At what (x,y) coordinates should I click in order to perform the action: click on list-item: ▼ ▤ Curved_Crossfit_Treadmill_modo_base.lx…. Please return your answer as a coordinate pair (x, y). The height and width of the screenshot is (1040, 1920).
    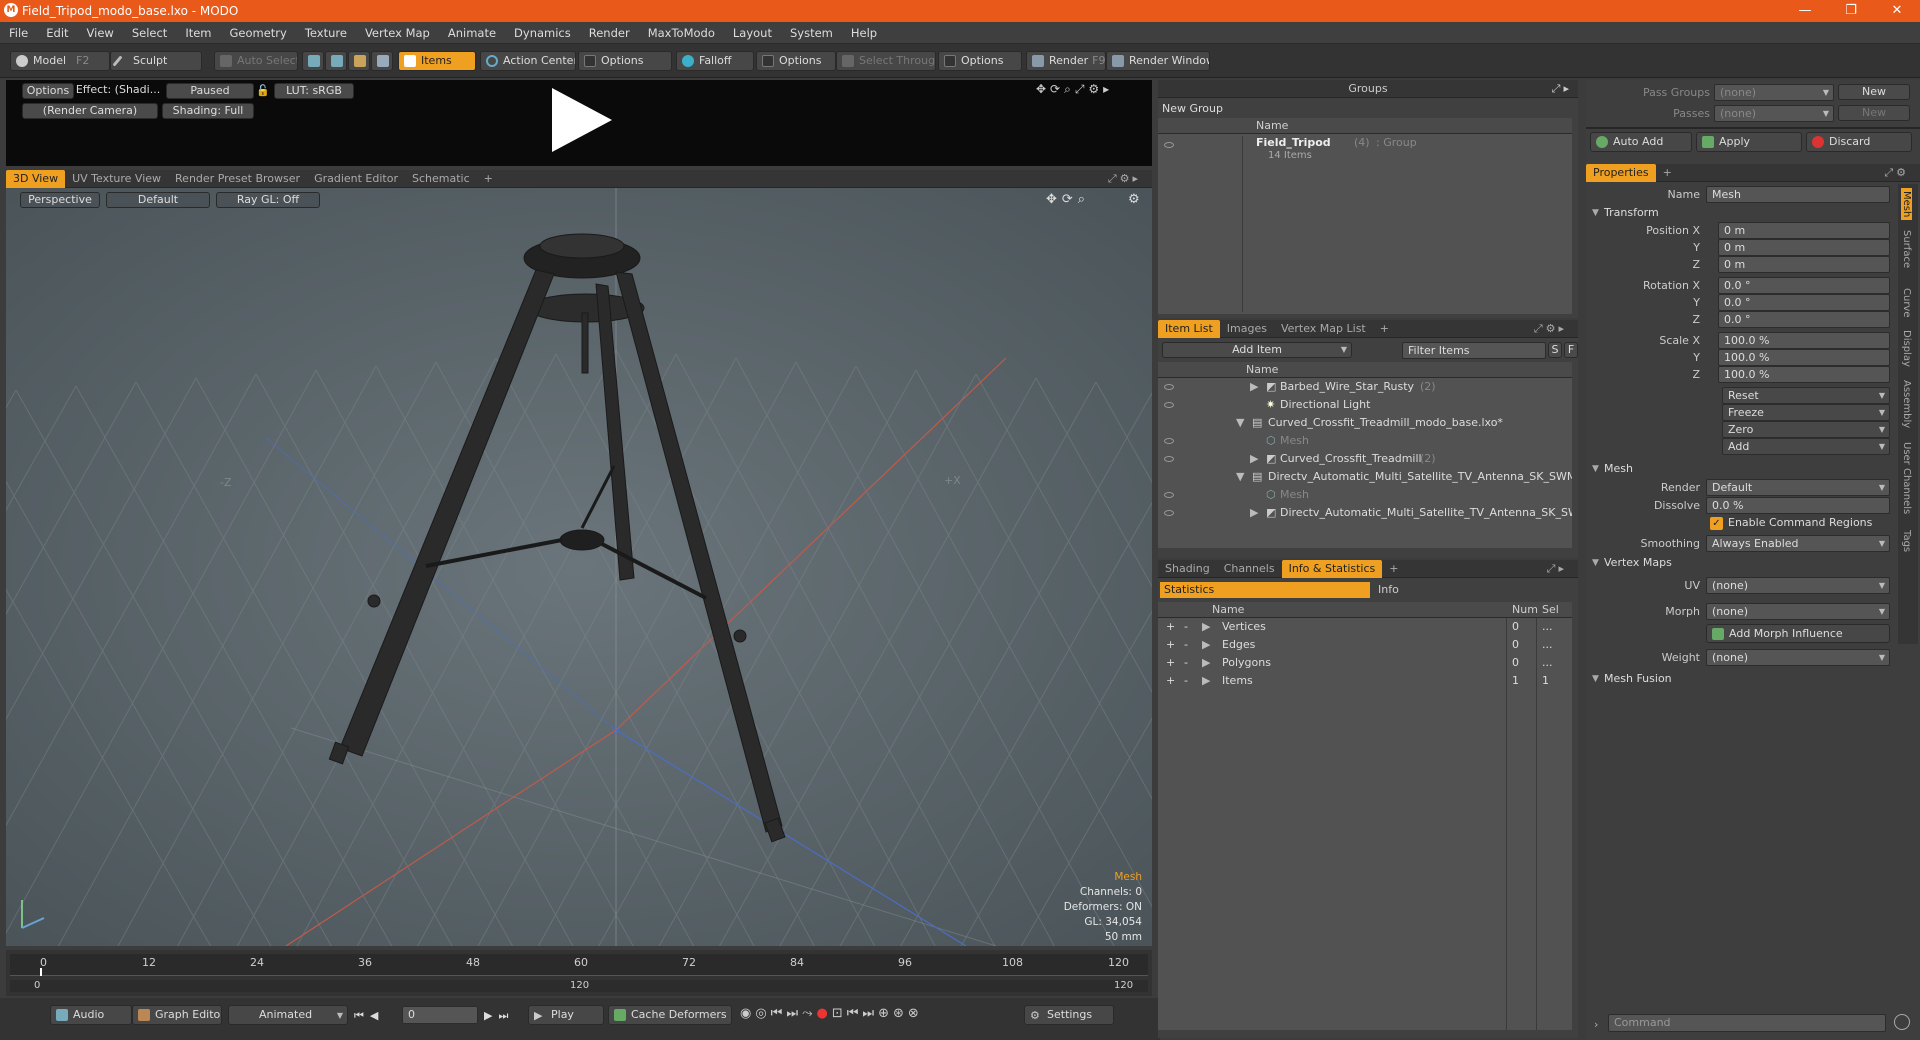
    Looking at the image, I should click on (1365, 423).